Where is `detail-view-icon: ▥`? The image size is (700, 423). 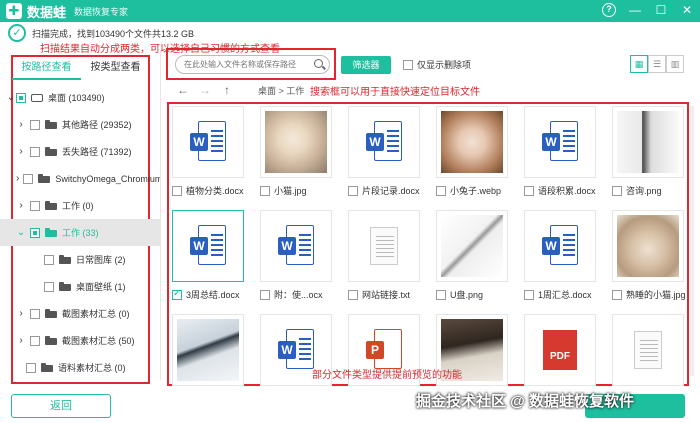 detail-view-icon: ▥ is located at coordinates (675, 64).